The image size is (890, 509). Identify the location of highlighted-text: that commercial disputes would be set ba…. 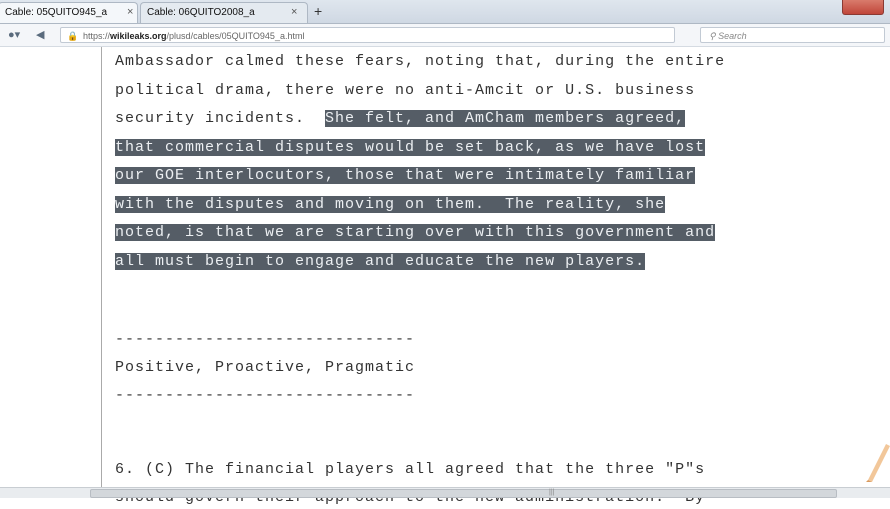
(410, 147).